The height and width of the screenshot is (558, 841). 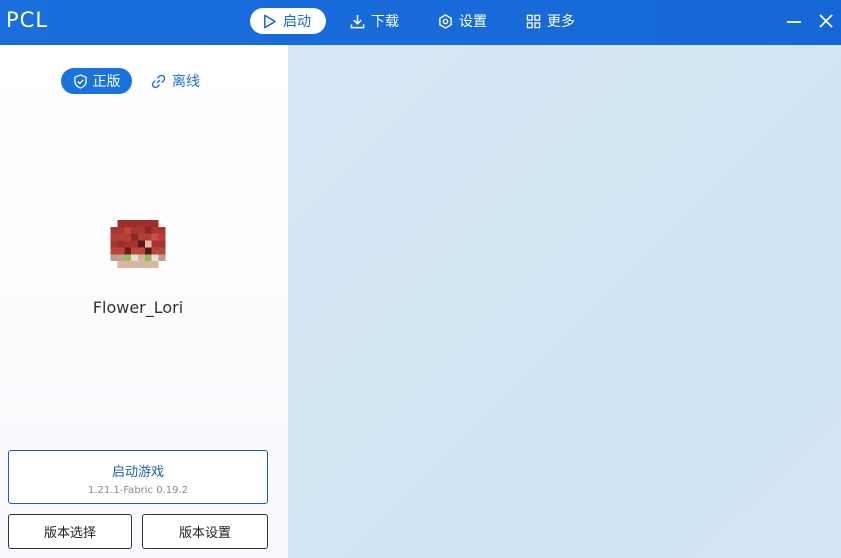 I want to click on account-official-toggle: 正版, so click(x=96, y=81).